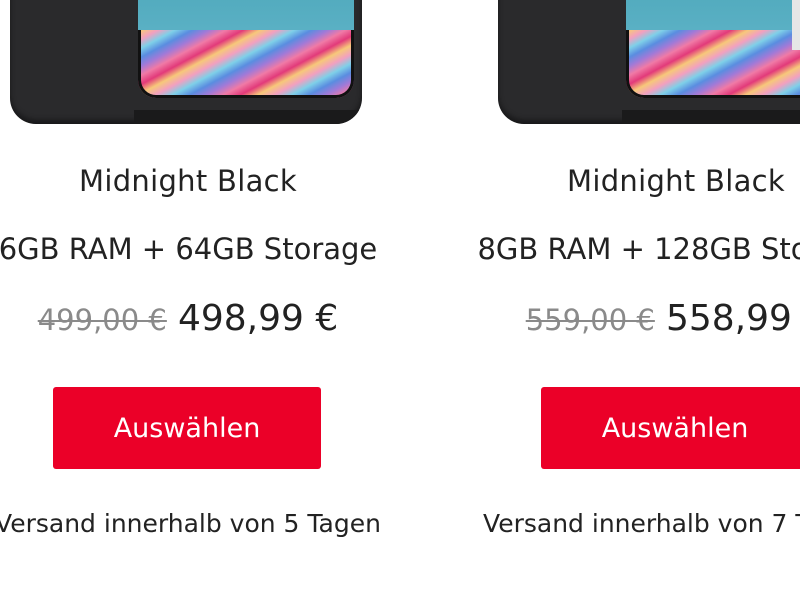 This screenshot has height=600, width=800. I want to click on new-price: 558,99 €, so click(732, 318).